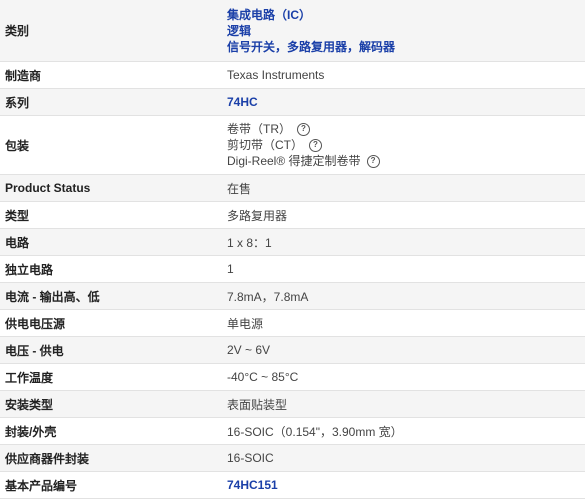 The width and height of the screenshot is (585, 500). Describe the element at coordinates (110, 296) in the screenshot. I see `row-label-current-output: 电流 - 输出高、低` at that location.